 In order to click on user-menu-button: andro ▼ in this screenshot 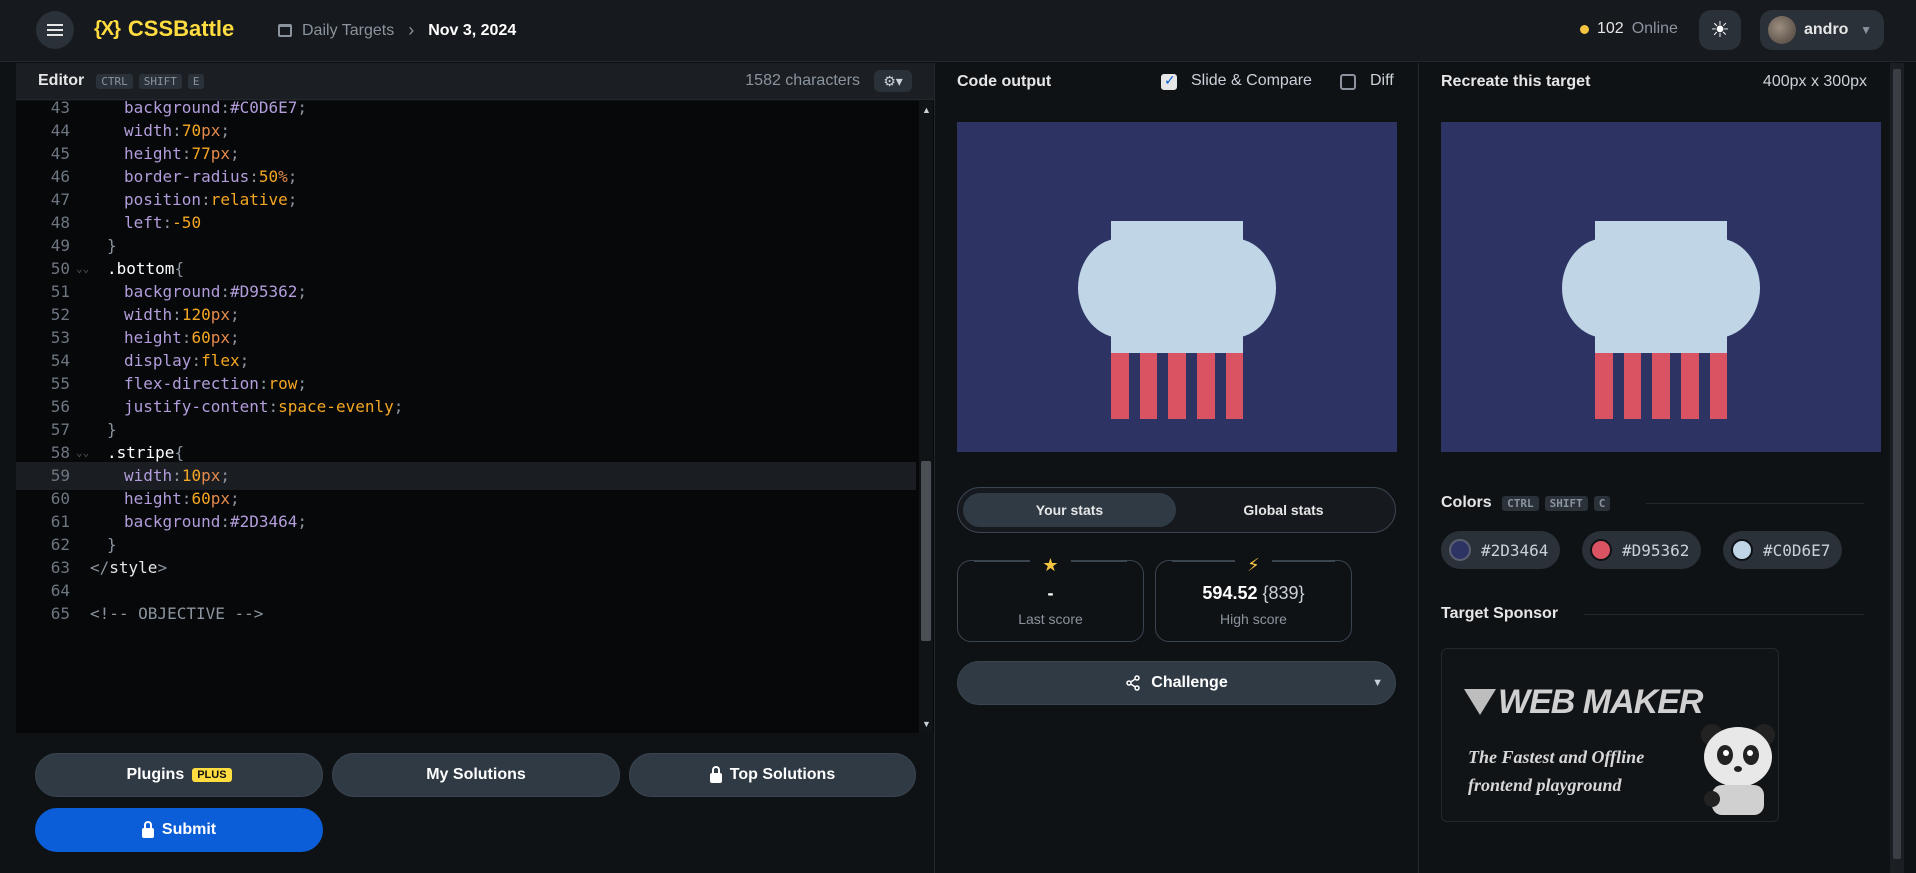, I will do `click(1822, 30)`.